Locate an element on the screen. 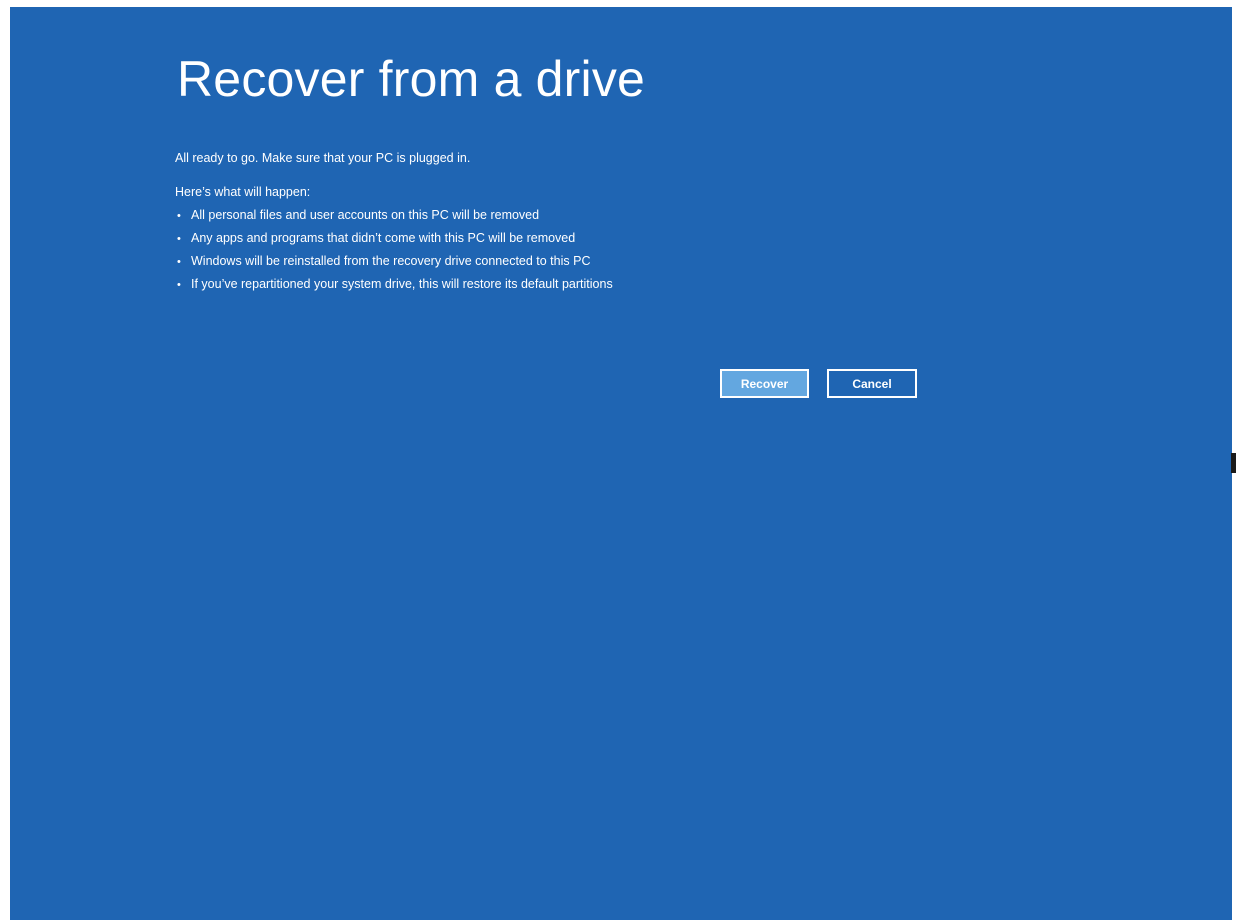  recover-button: Recover is located at coordinates (764, 383).